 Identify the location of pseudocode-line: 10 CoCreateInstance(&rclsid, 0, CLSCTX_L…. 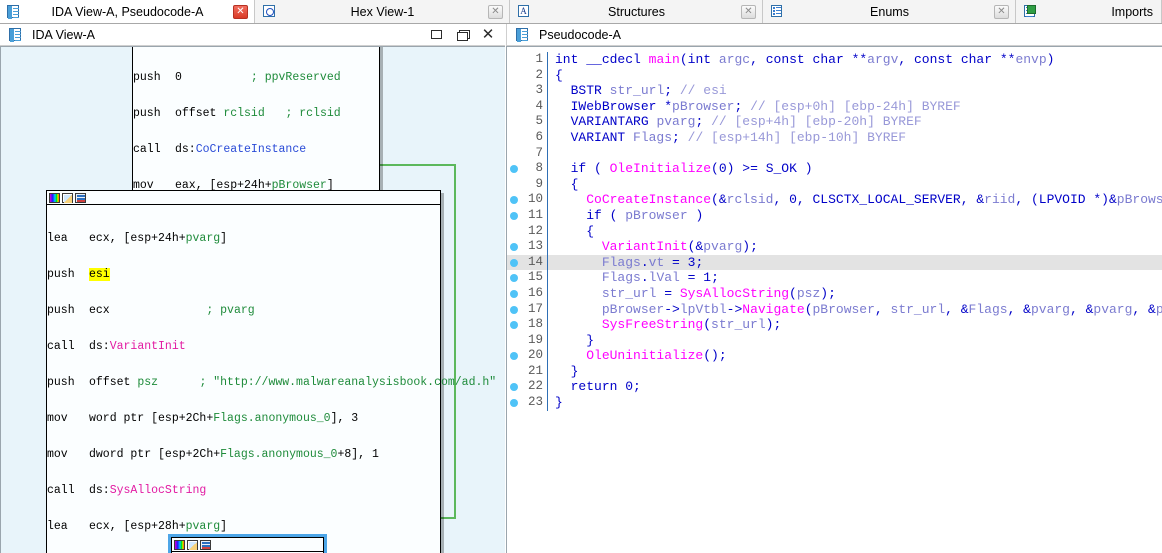
(834, 200).